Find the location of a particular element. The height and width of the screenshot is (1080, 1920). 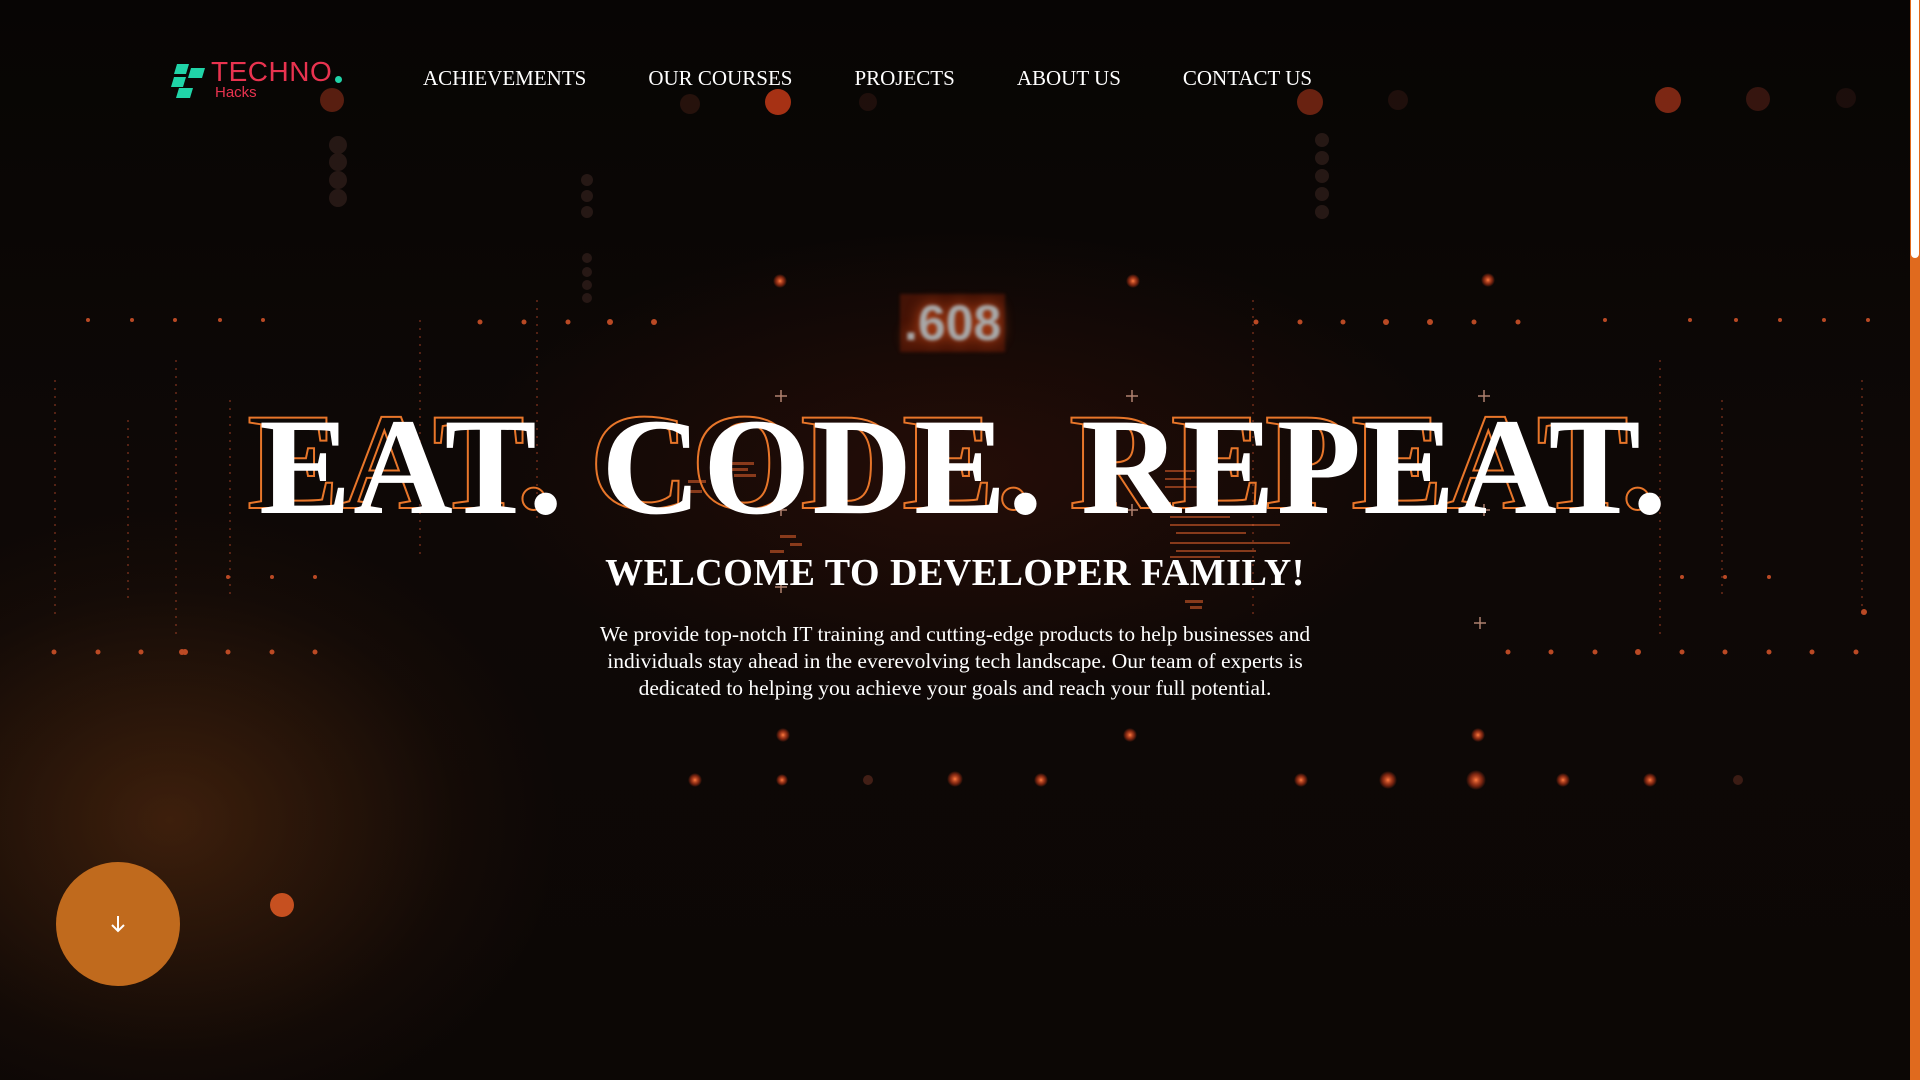

brand-subtitle: Hacks is located at coordinates (236, 92).